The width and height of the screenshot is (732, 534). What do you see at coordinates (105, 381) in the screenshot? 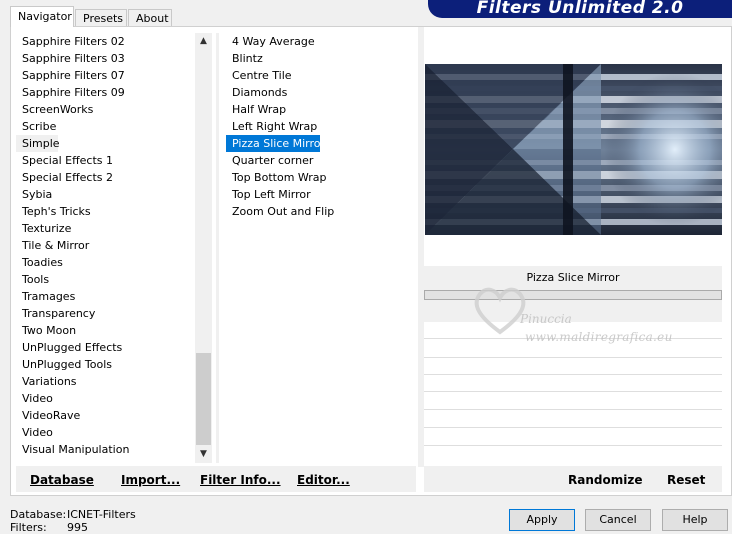
I see `category-item: Variations` at bounding box center [105, 381].